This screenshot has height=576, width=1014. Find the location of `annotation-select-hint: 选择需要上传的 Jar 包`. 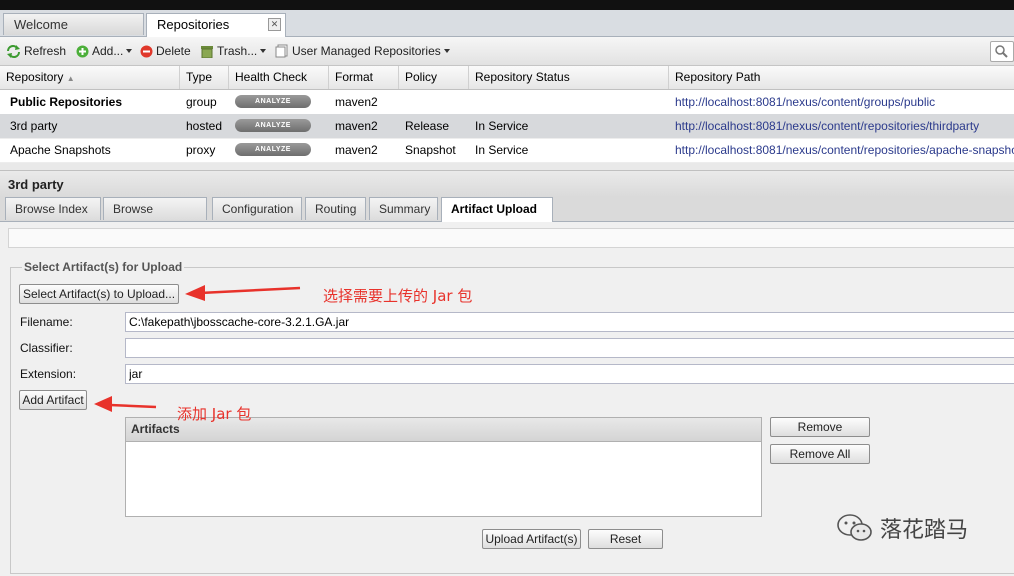

annotation-select-hint: 选择需要上传的 Jar 包 is located at coordinates (398, 296).